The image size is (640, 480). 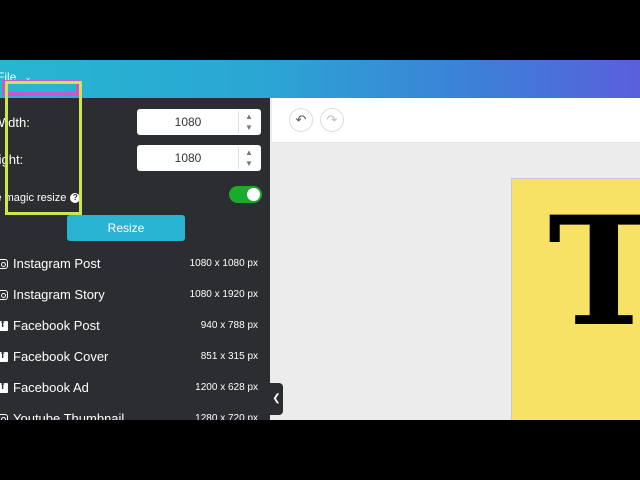 I want to click on collapse-panel-button: ❮, so click(x=276, y=399).